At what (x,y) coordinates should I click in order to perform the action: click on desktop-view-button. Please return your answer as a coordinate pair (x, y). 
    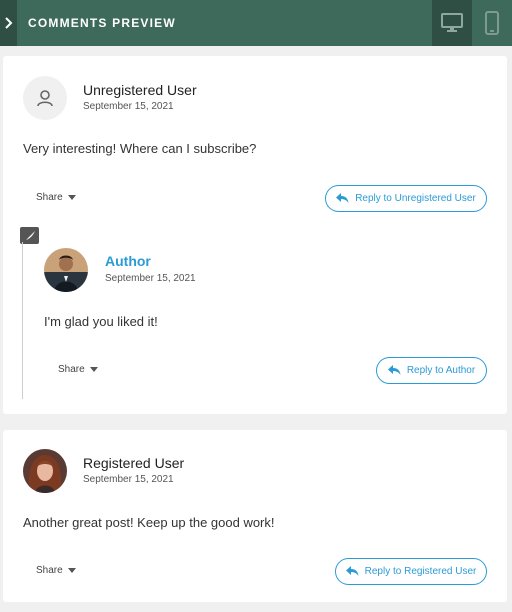
    Looking at the image, I should click on (452, 23).